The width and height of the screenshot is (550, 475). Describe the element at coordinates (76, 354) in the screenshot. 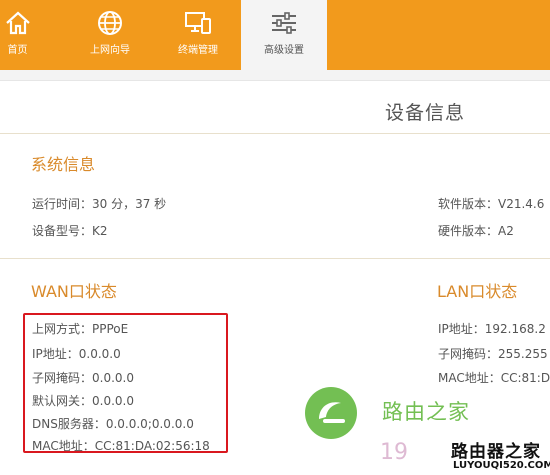

I see `wan-ip-address: IP地址：0.0.0.0` at that location.